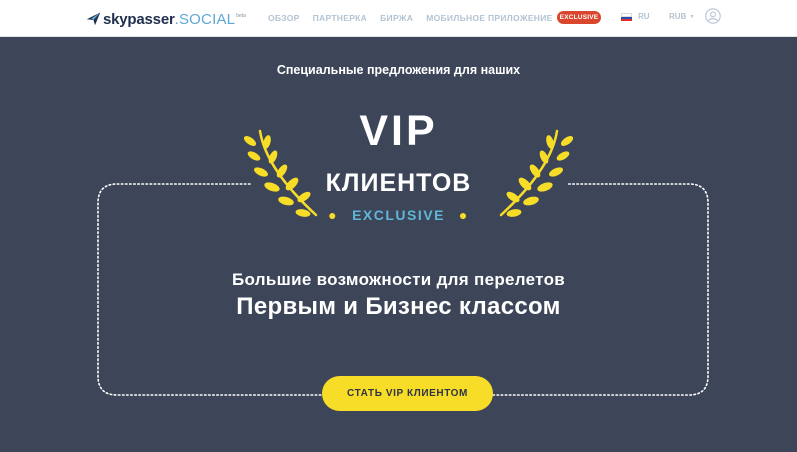 The image size is (797, 452). Describe the element at coordinates (398, 279) in the screenshot. I see `hero-line-1: Большие возможности для перелетов` at that location.